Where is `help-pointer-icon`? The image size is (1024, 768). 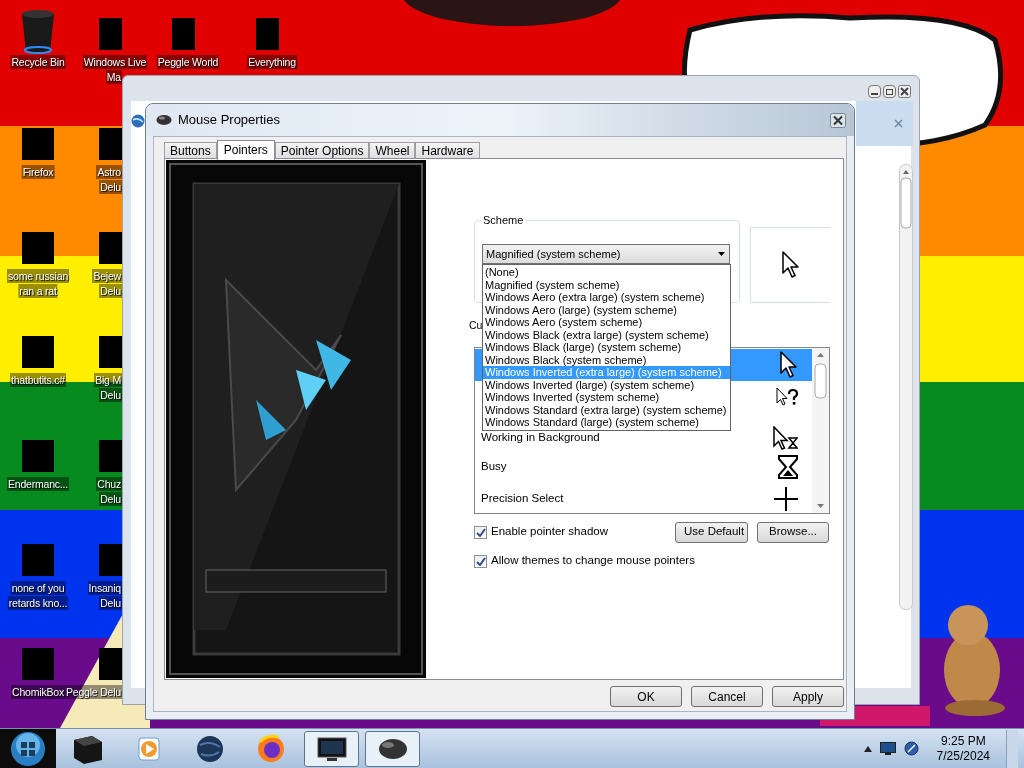 help-pointer-icon is located at coordinates (787, 397).